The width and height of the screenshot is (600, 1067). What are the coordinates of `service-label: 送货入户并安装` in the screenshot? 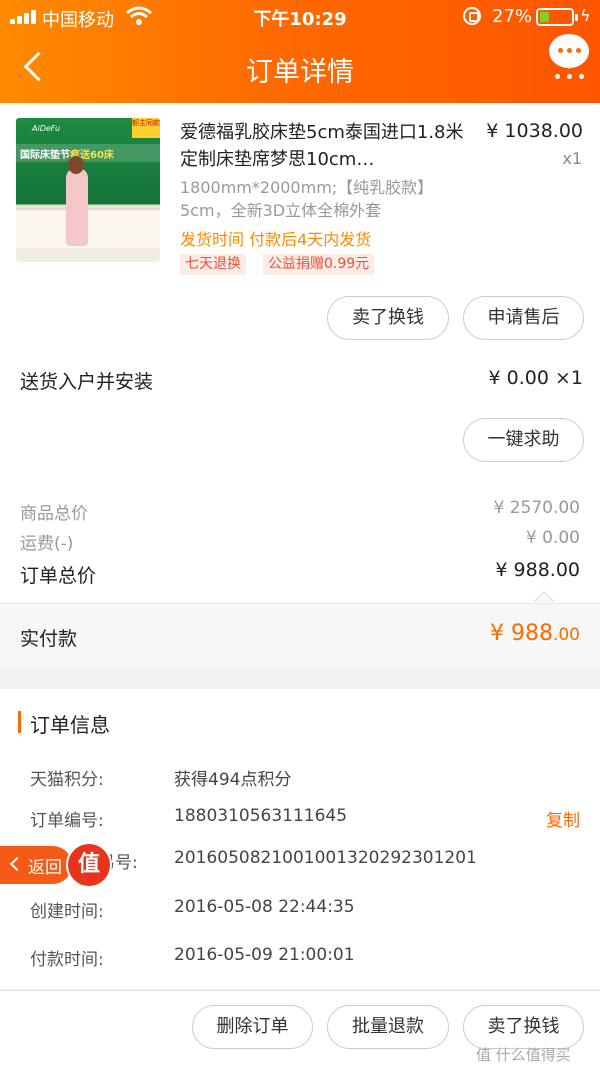 It's located at (87, 382).